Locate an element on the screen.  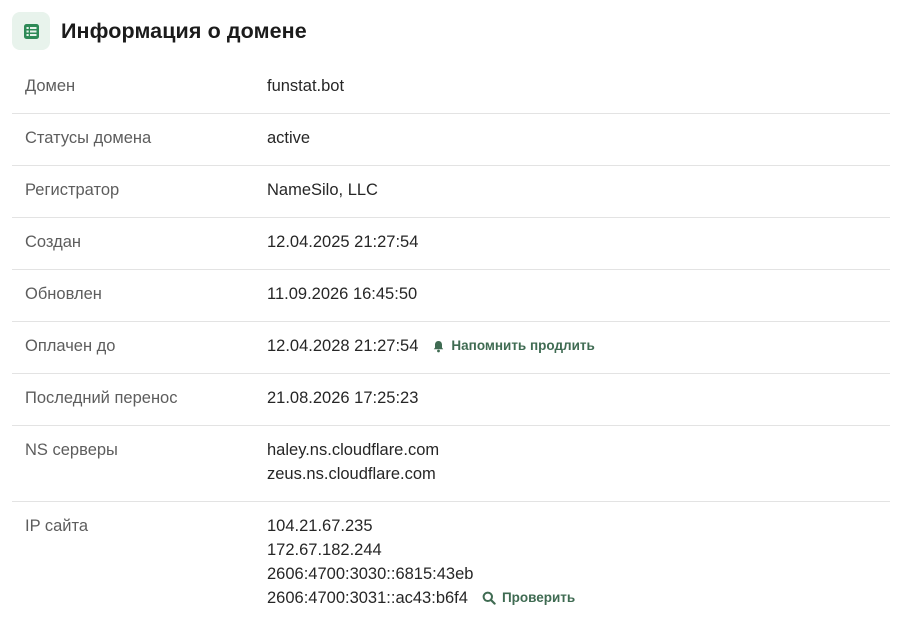
status-value: active is located at coordinates (289, 138).